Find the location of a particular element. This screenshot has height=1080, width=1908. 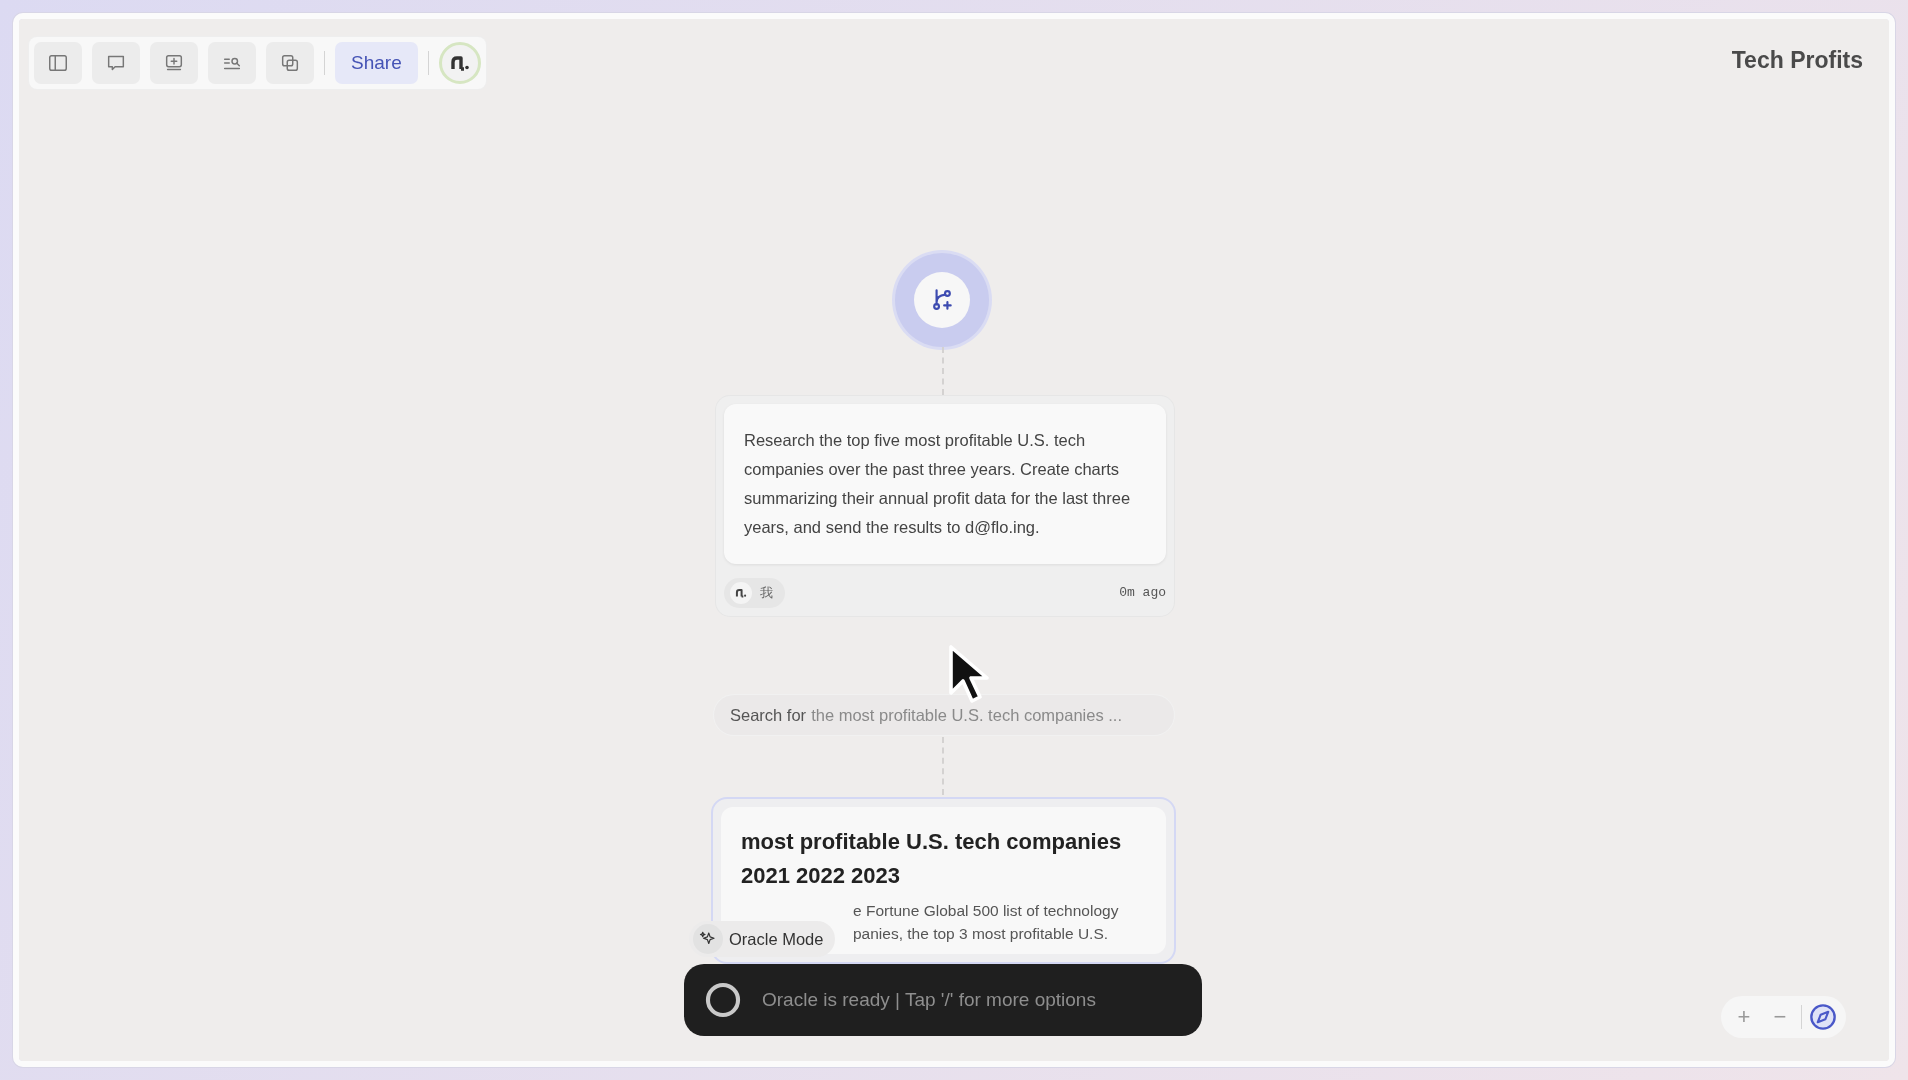

avatar-button is located at coordinates (459, 63).